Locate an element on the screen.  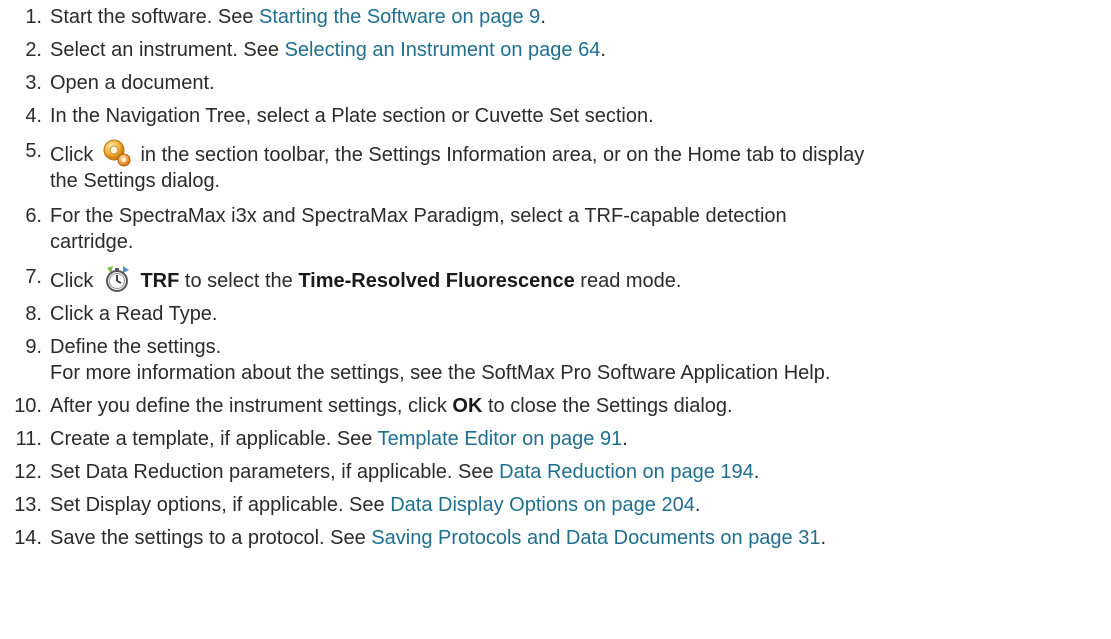
step-8: 8. Click a Read Type. is located at coordinates (555, 314).